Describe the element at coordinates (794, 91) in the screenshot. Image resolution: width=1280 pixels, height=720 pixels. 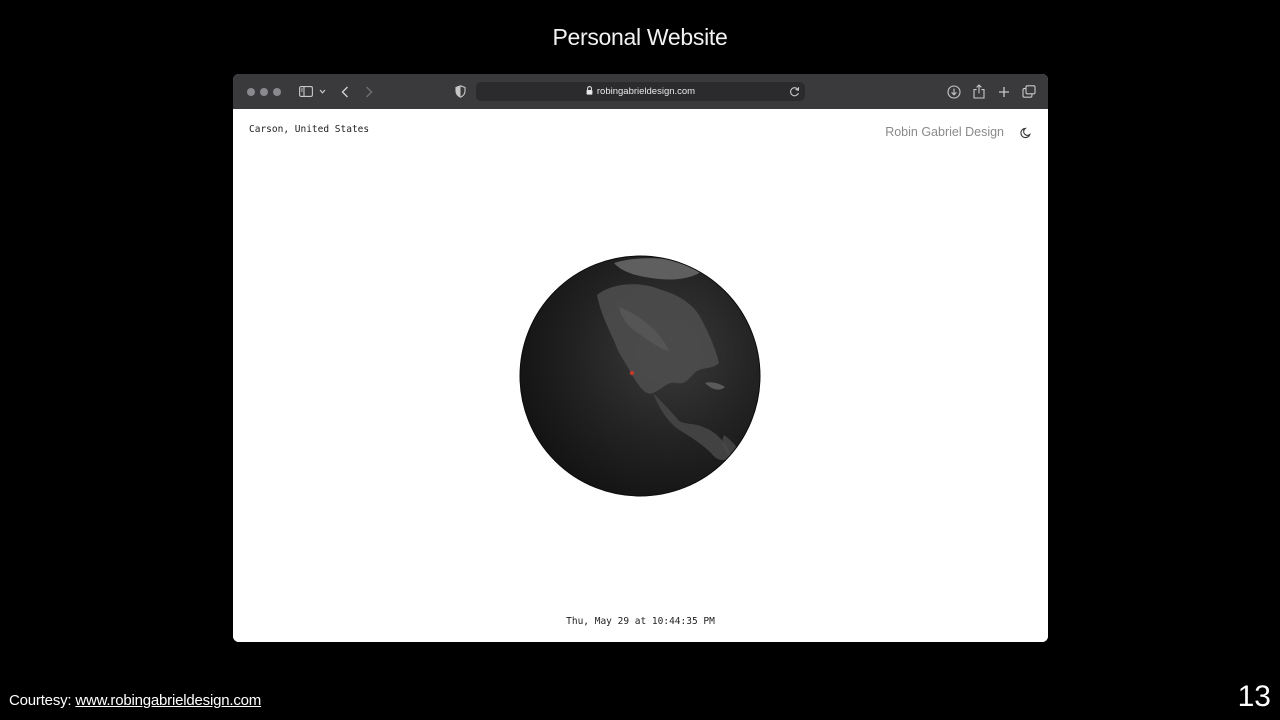
I see `reload-icon` at that location.